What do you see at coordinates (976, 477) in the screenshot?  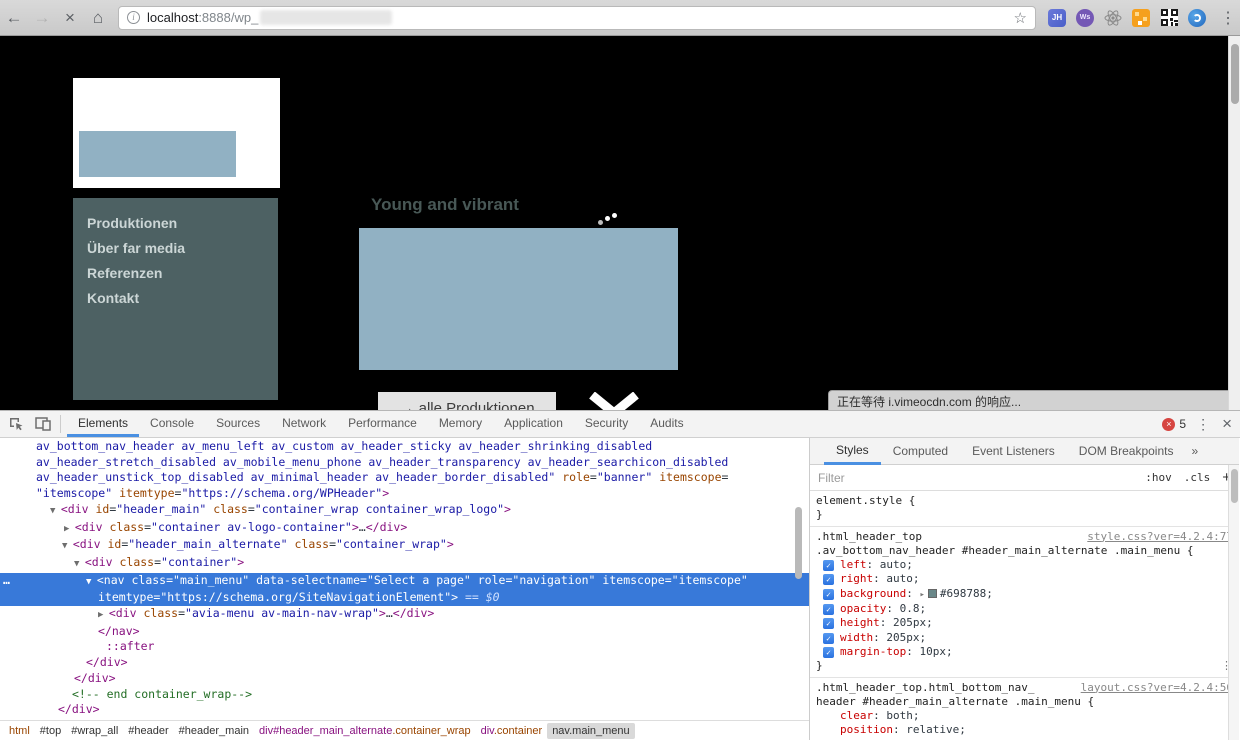 I see `styles-filter-input` at bounding box center [976, 477].